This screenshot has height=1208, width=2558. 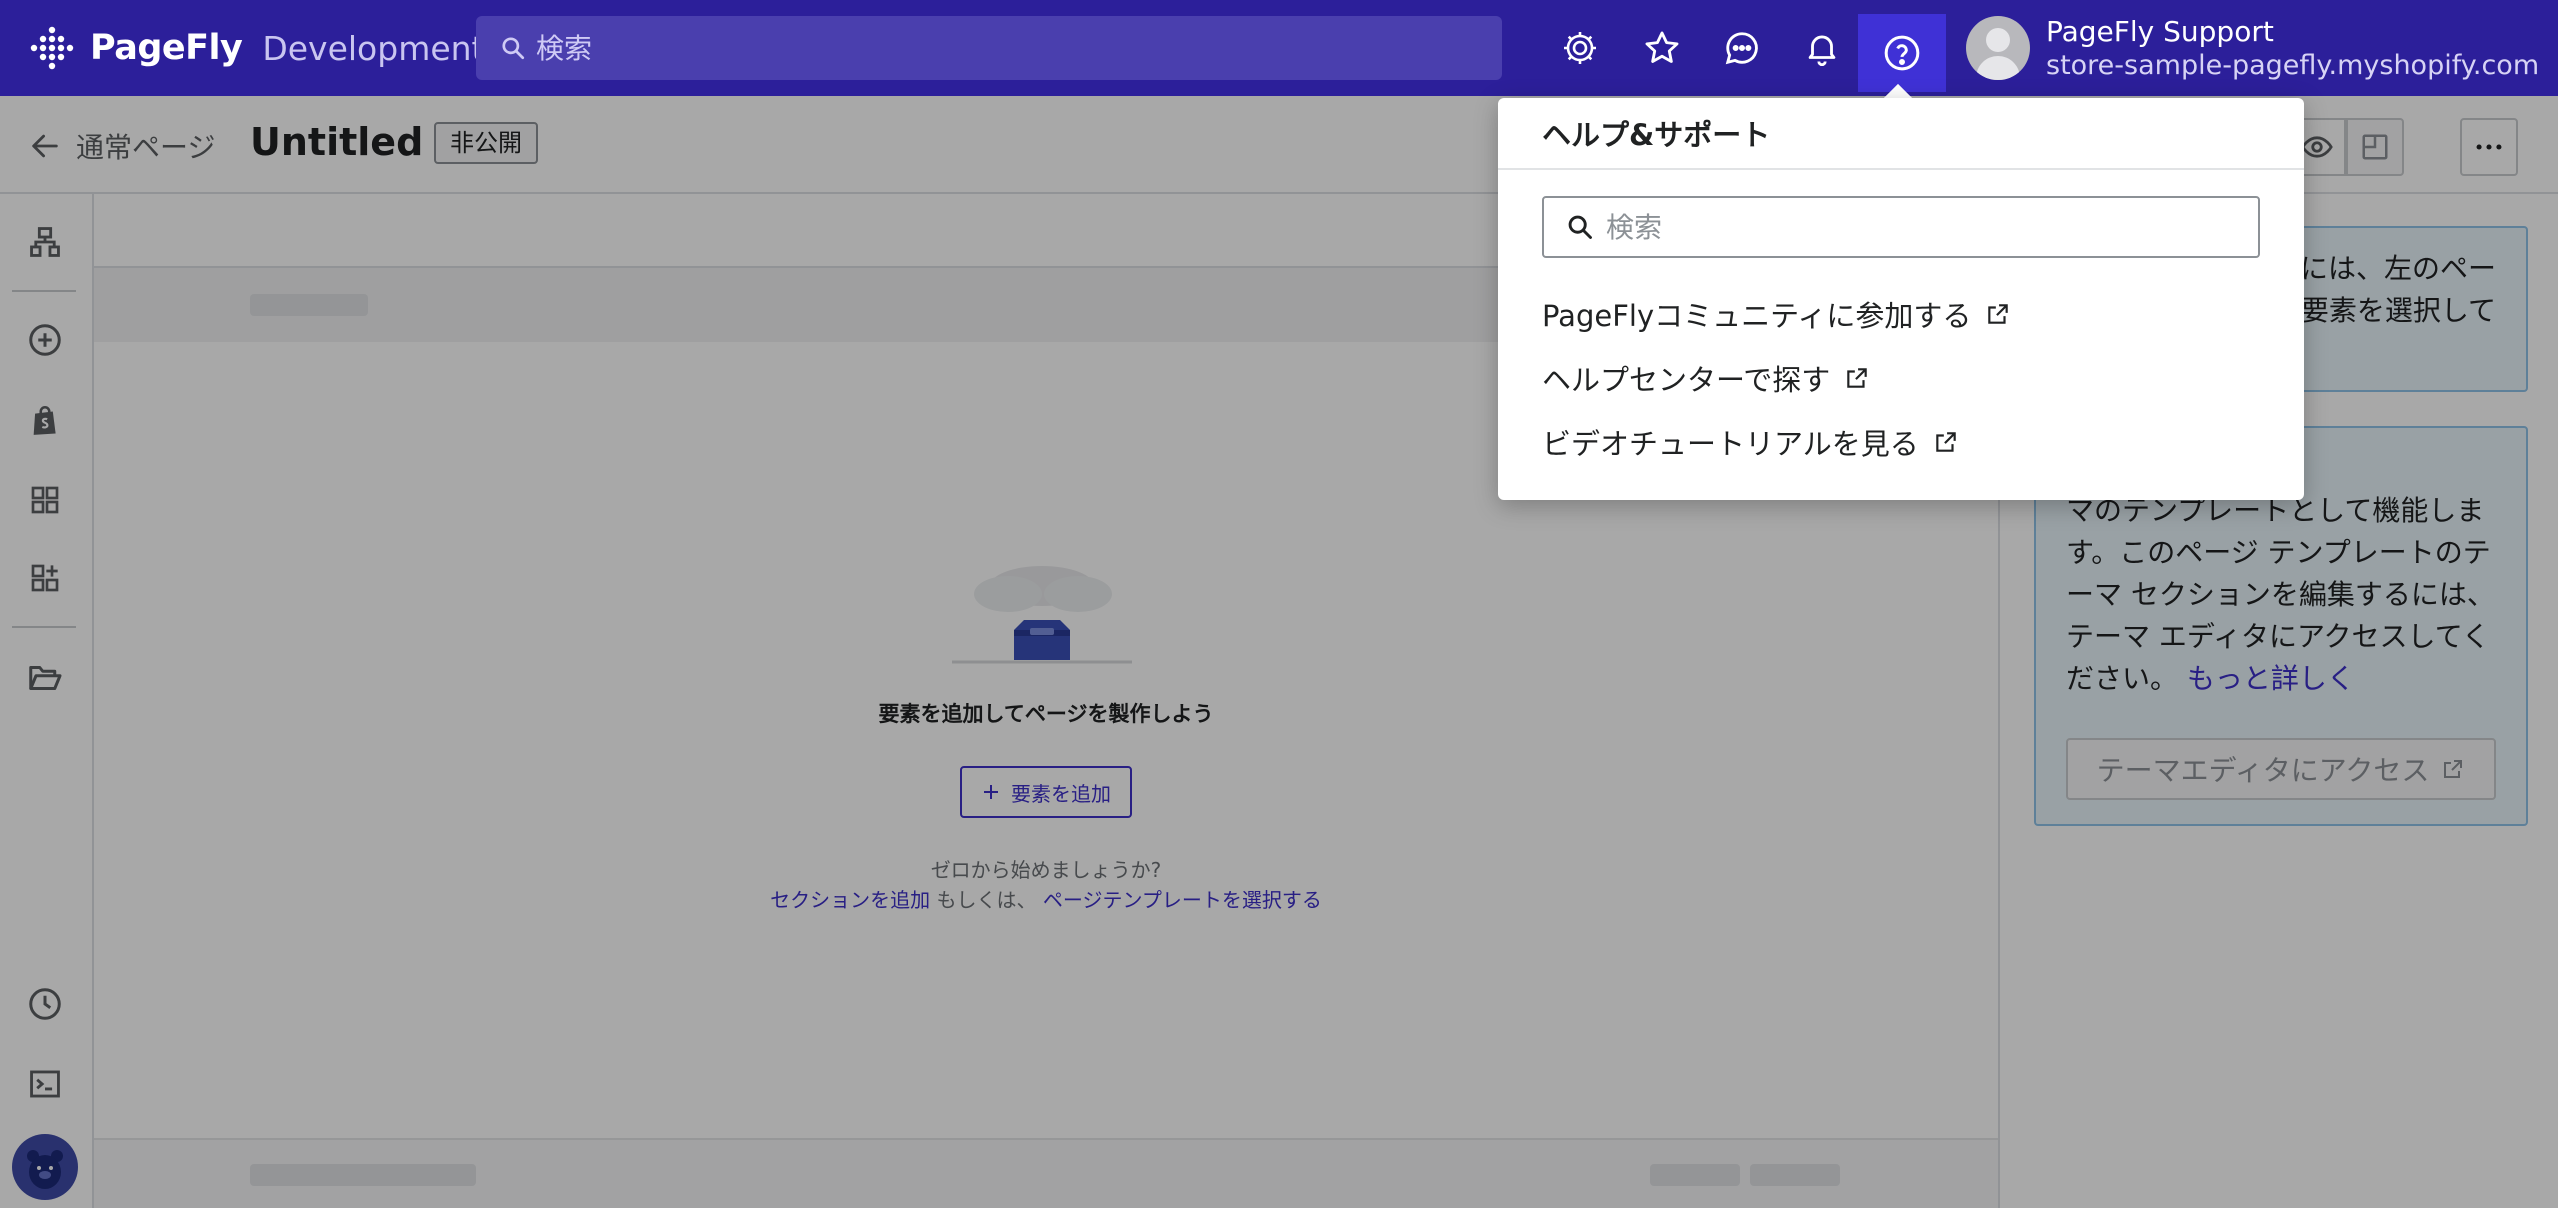 I want to click on star-icon, so click(x=1662, y=47).